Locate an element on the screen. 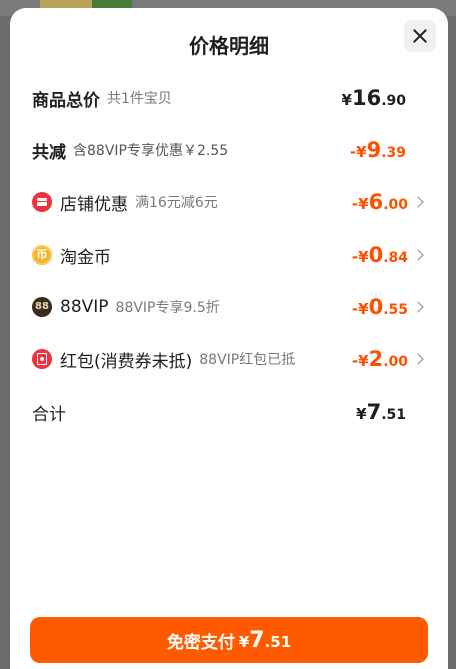 Image resolution: width=456 pixels, height=669 pixels. amount-dec: .39 is located at coordinates (393, 153).